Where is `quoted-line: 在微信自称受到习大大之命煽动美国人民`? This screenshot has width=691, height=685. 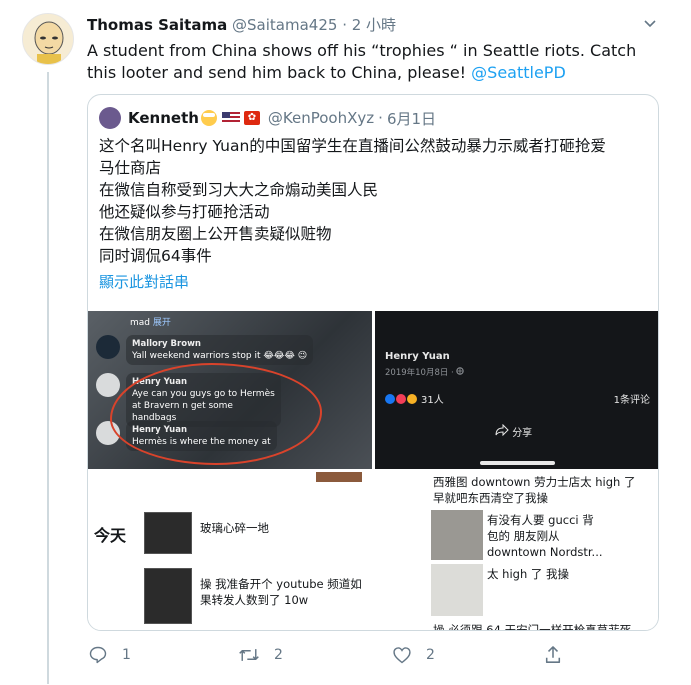 quoted-line: 在微信自称受到习大大之命煽动美国人民 is located at coordinates (239, 190).